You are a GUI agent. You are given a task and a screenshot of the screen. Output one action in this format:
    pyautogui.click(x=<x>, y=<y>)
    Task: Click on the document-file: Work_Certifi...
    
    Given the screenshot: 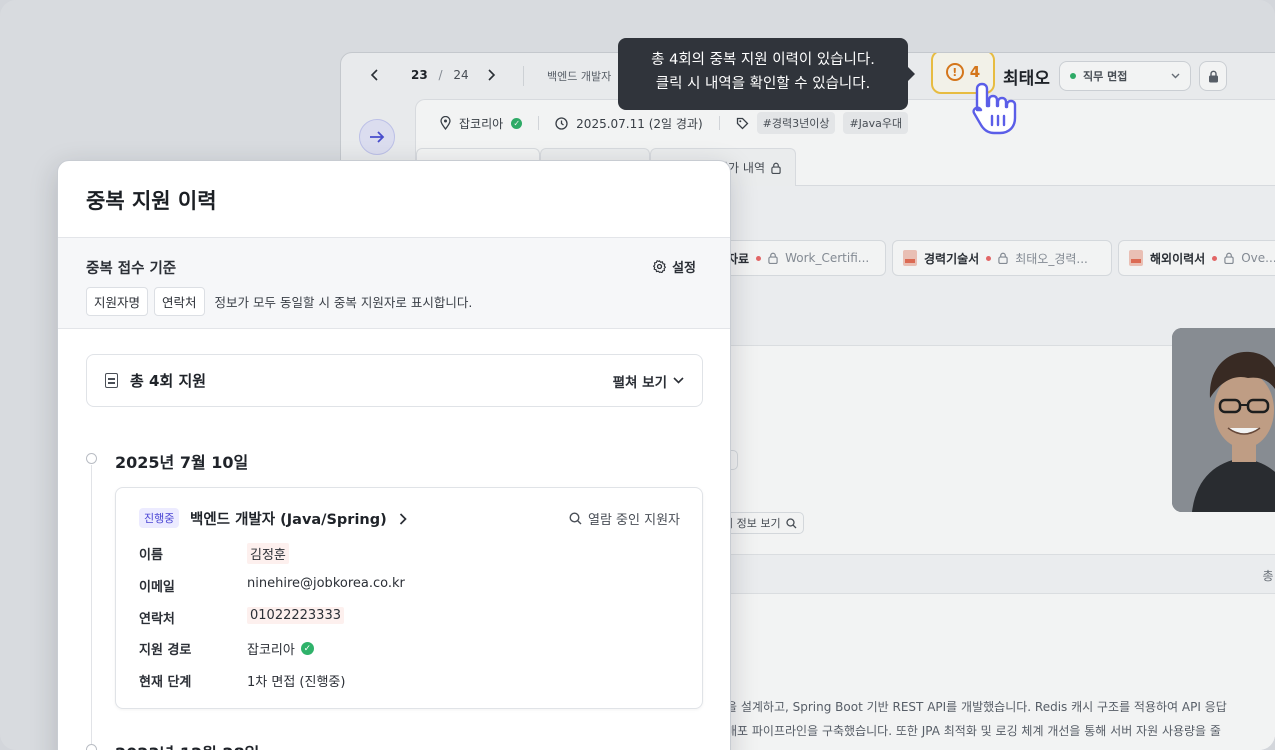 What is the action you would take?
    pyautogui.click(x=827, y=258)
    